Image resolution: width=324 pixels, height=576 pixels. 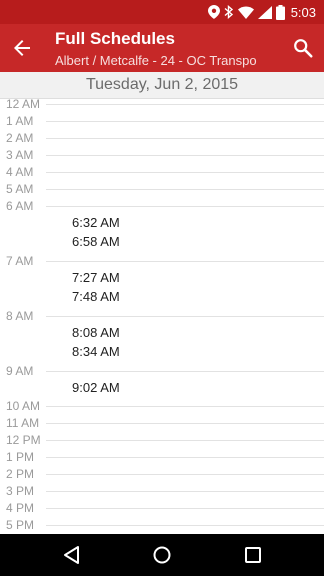 What do you see at coordinates (20, 457) in the screenshot?
I see `hour-label: 1 PM` at bounding box center [20, 457].